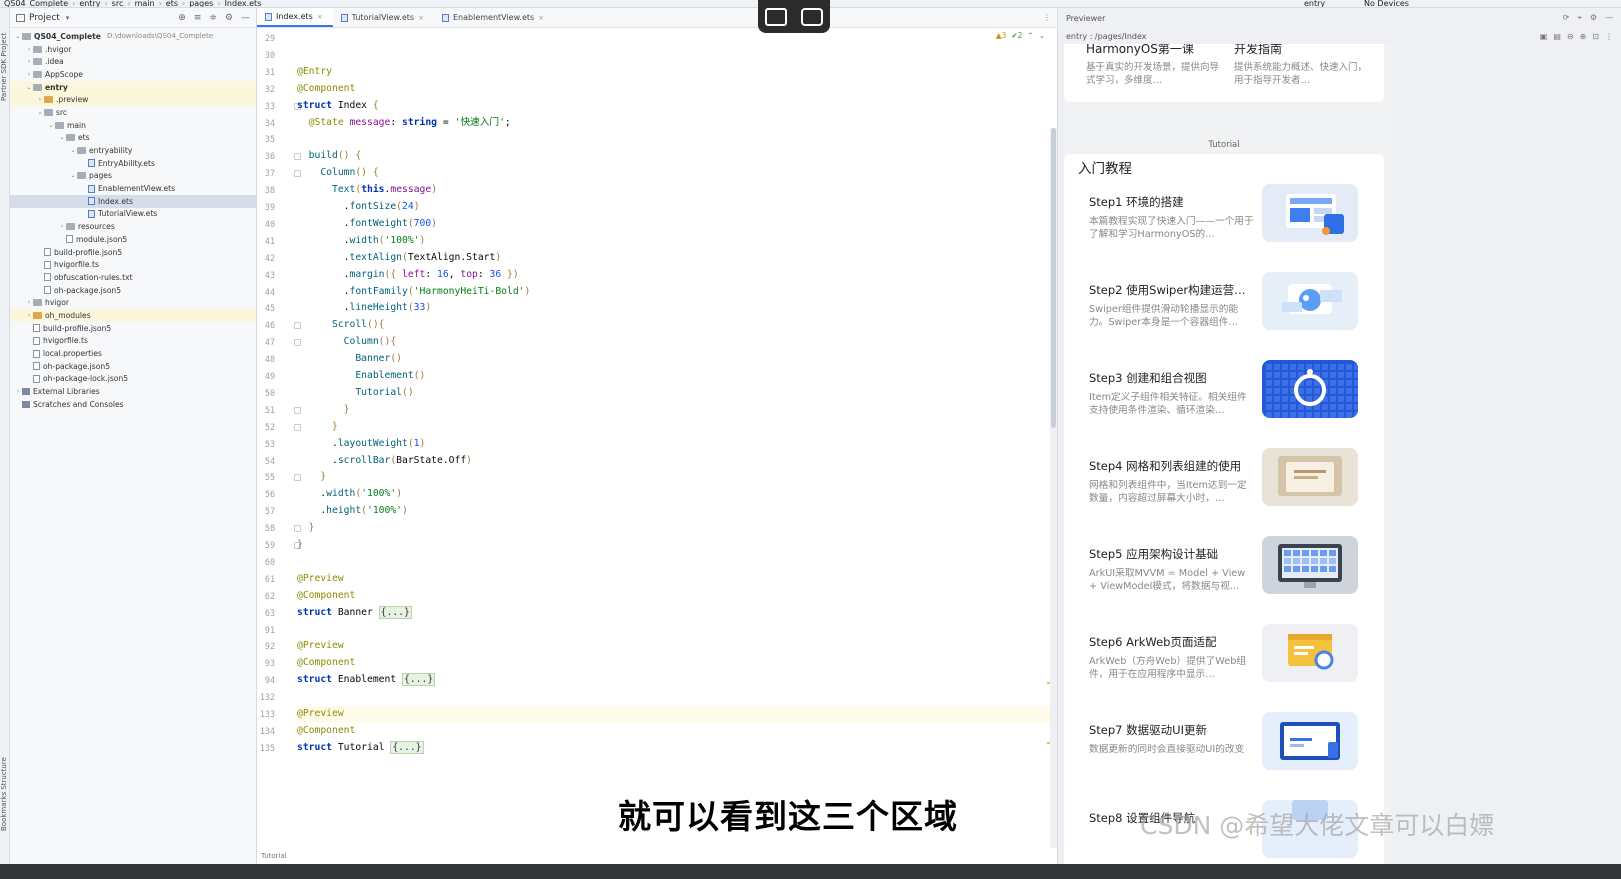 The width and height of the screenshot is (1621, 879). I want to click on editor-tab: TutorialView.ets ×, so click(383, 17).